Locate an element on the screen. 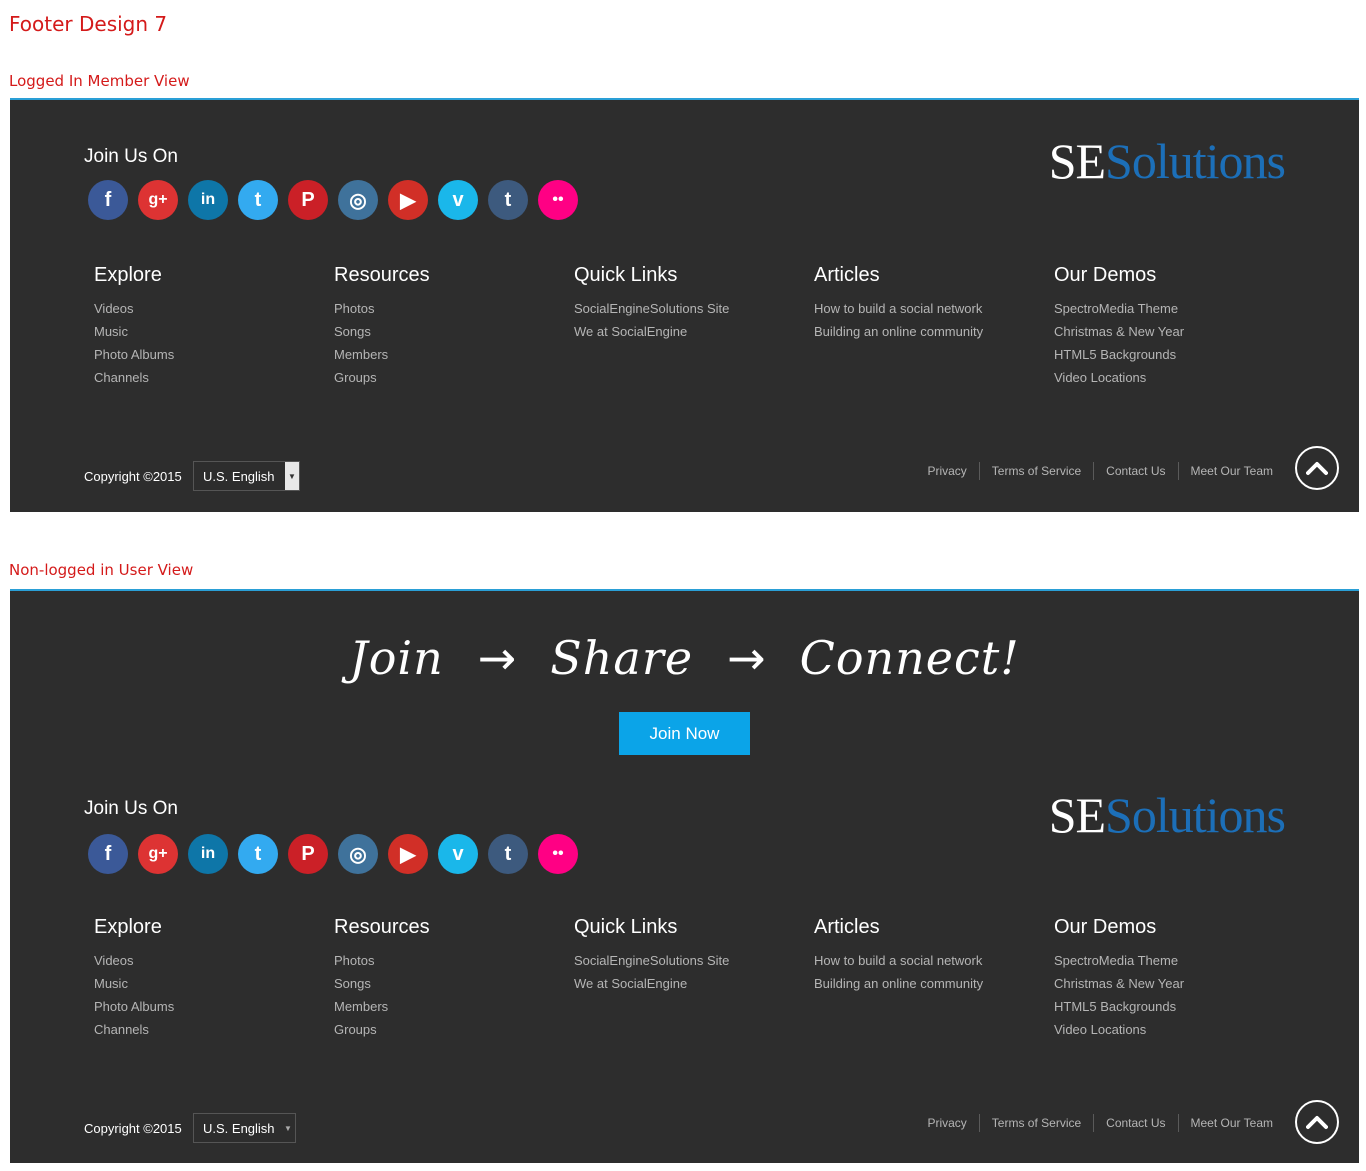  join-us-title: Join Us On is located at coordinates (131, 156).